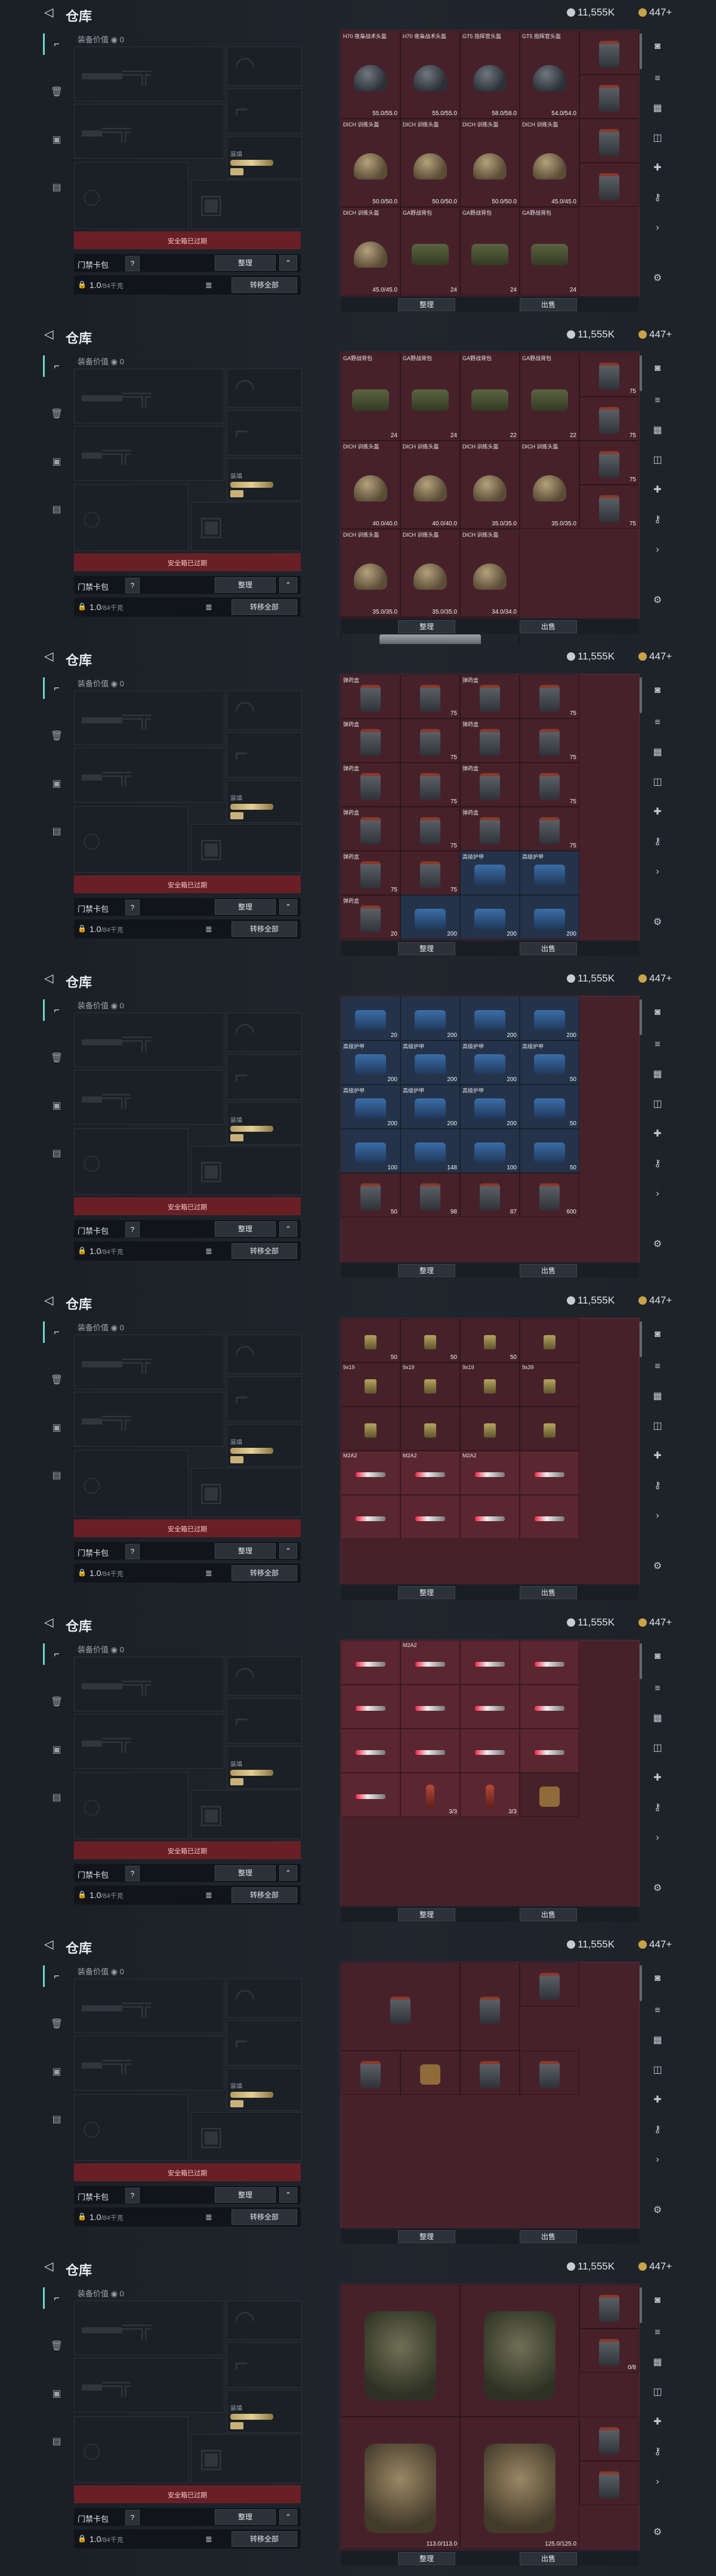 The width and height of the screenshot is (716, 2576). Describe the element at coordinates (490, 74) in the screenshot. I see `stash-item: GT5 指挥官头盔 58.0/58.0` at that location.